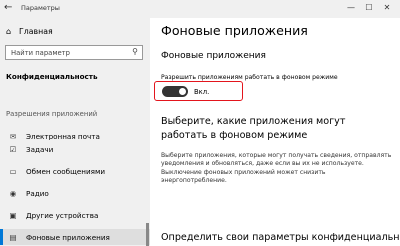 The image size is (400, 246). What do you see at coordinates (8, 7) in the screenshot?
I see `back-arrow-icon: ←` at bounding box center [8, 7].